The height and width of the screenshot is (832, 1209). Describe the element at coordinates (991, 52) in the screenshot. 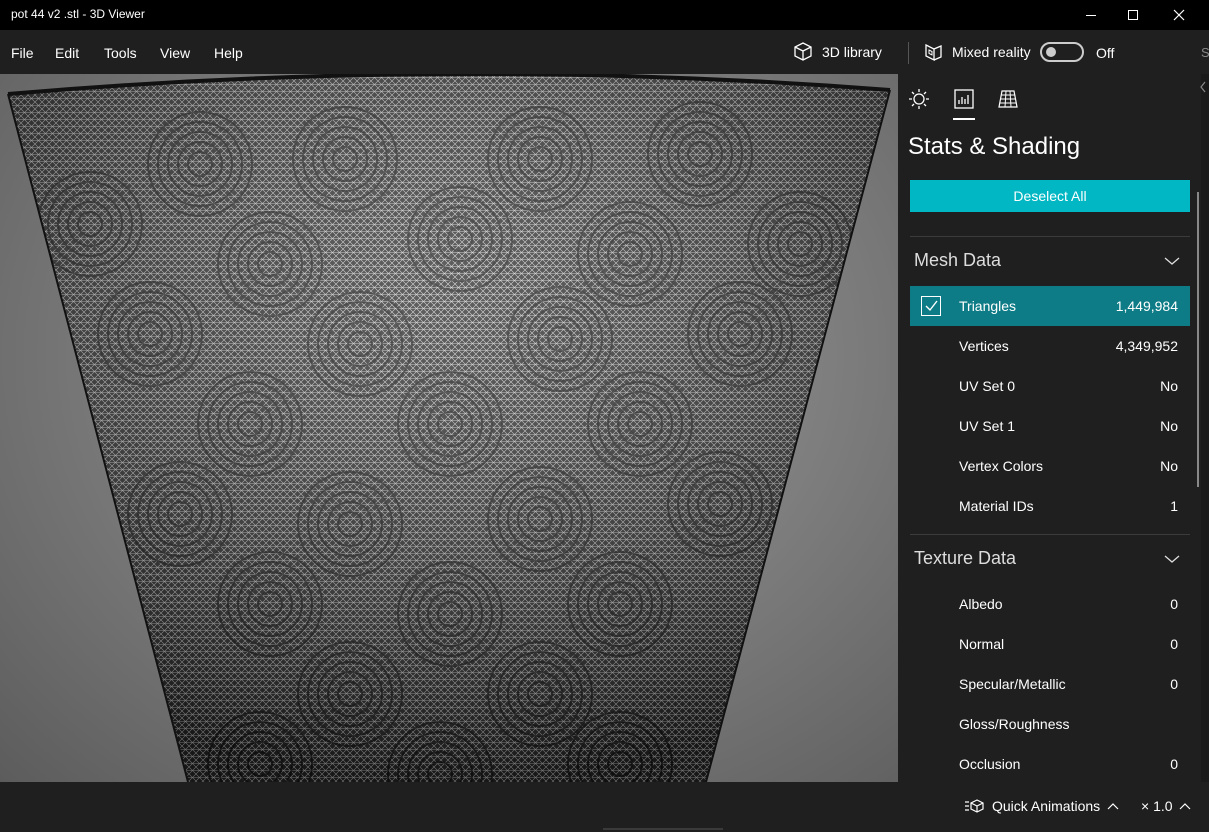

I see `mixed-reality-label: Mixed reality` at that location.